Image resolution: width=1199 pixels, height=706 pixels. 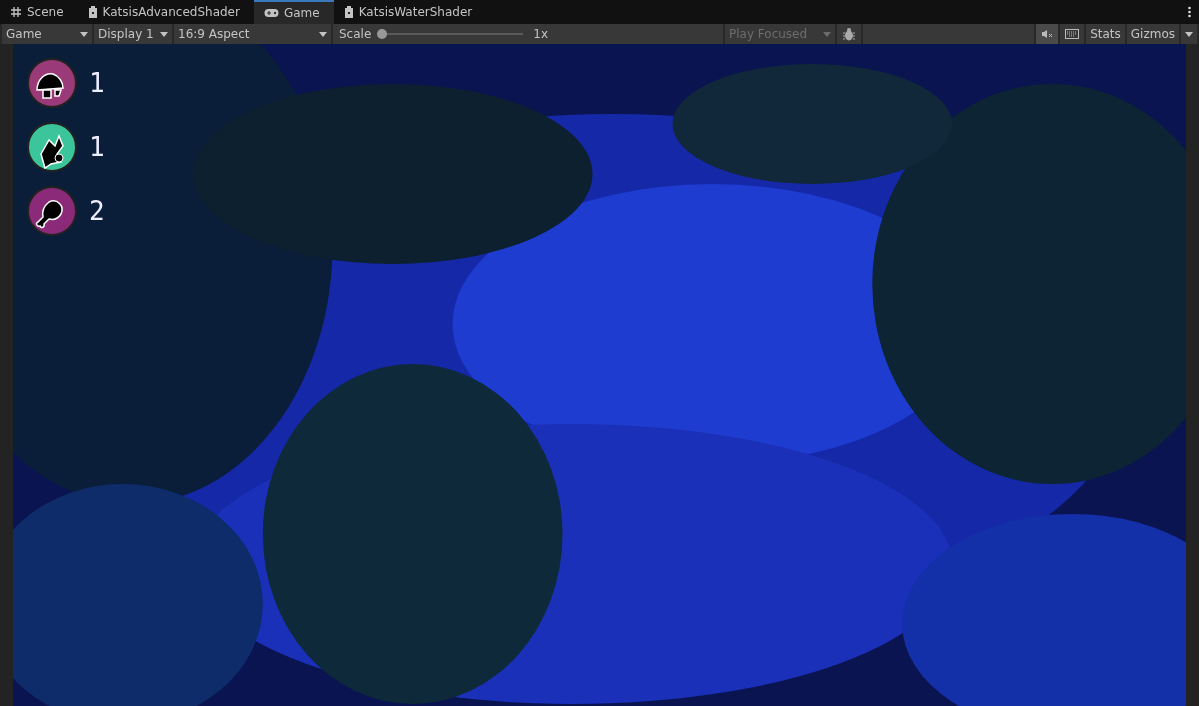 I want to click on view-dropdown: Game, so click(x=47, y=34).